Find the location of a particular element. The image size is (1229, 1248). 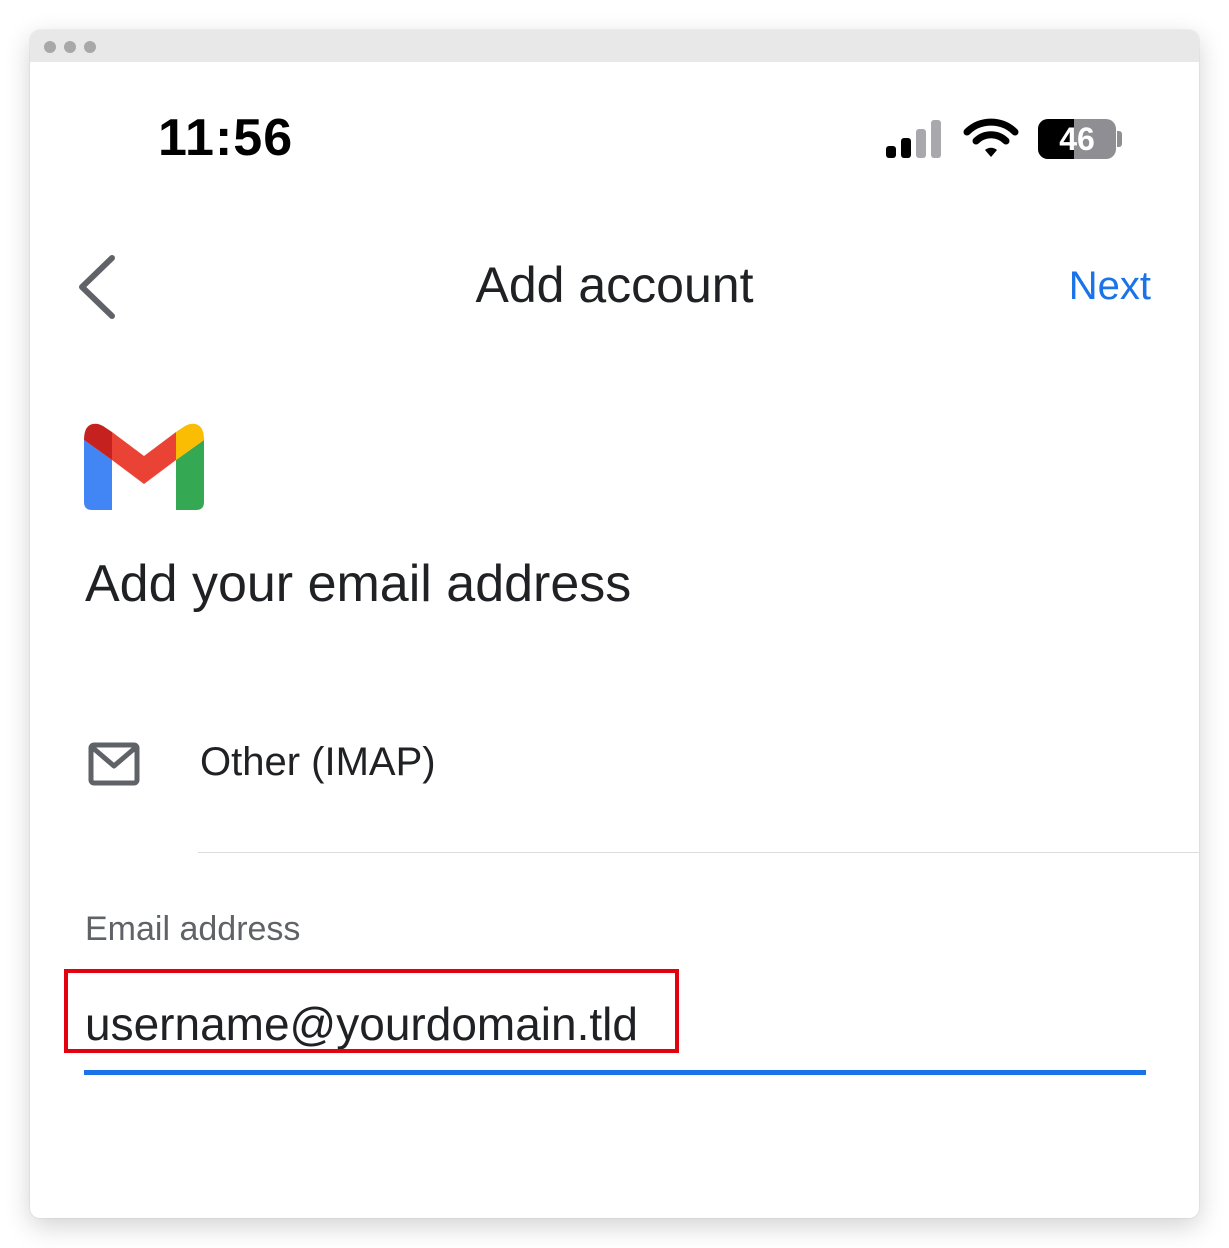

email-field-underline is located at coordinates (615, 1072).